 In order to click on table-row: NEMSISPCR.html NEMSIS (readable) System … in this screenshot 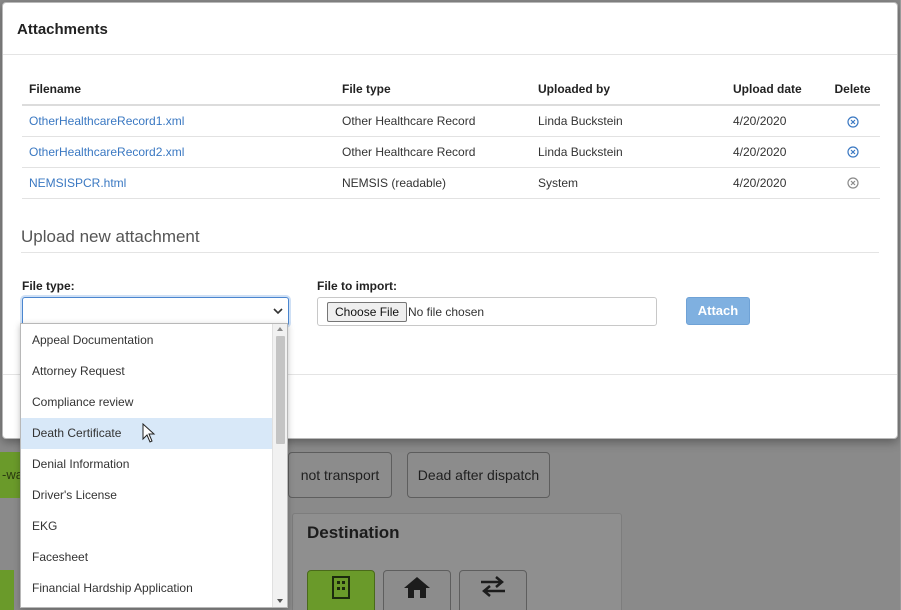, I will do `click(451, 183)`.